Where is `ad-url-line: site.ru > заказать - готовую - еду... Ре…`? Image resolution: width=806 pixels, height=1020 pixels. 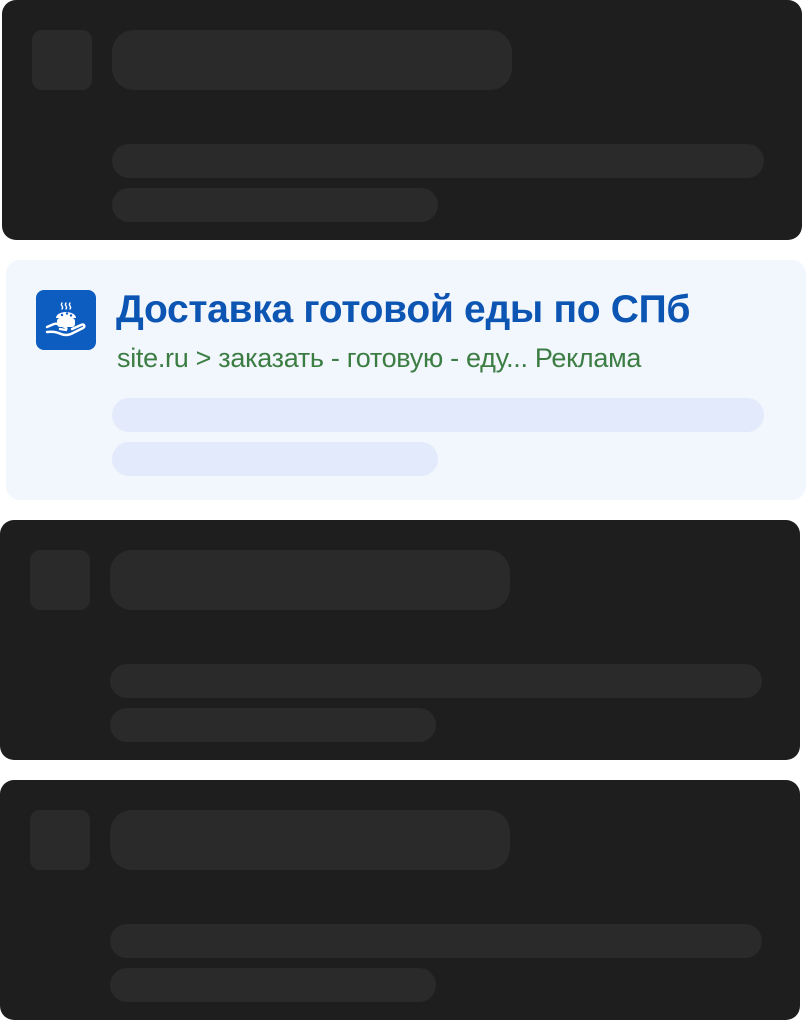 ad-url-line: site.ru > заказать - готовую - еду... Ре… is located at coordinates (379, 358).